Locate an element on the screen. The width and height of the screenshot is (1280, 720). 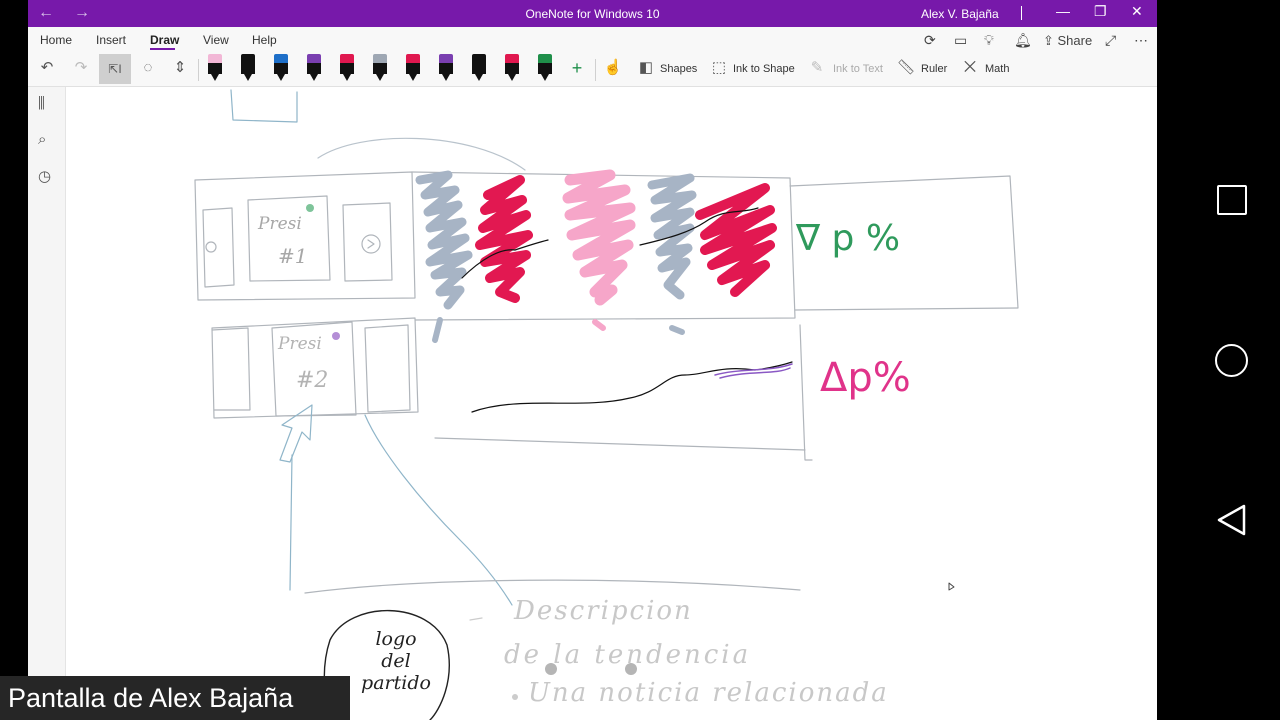
share-button: ⇪ Share is located at coordinates (1067, 41).